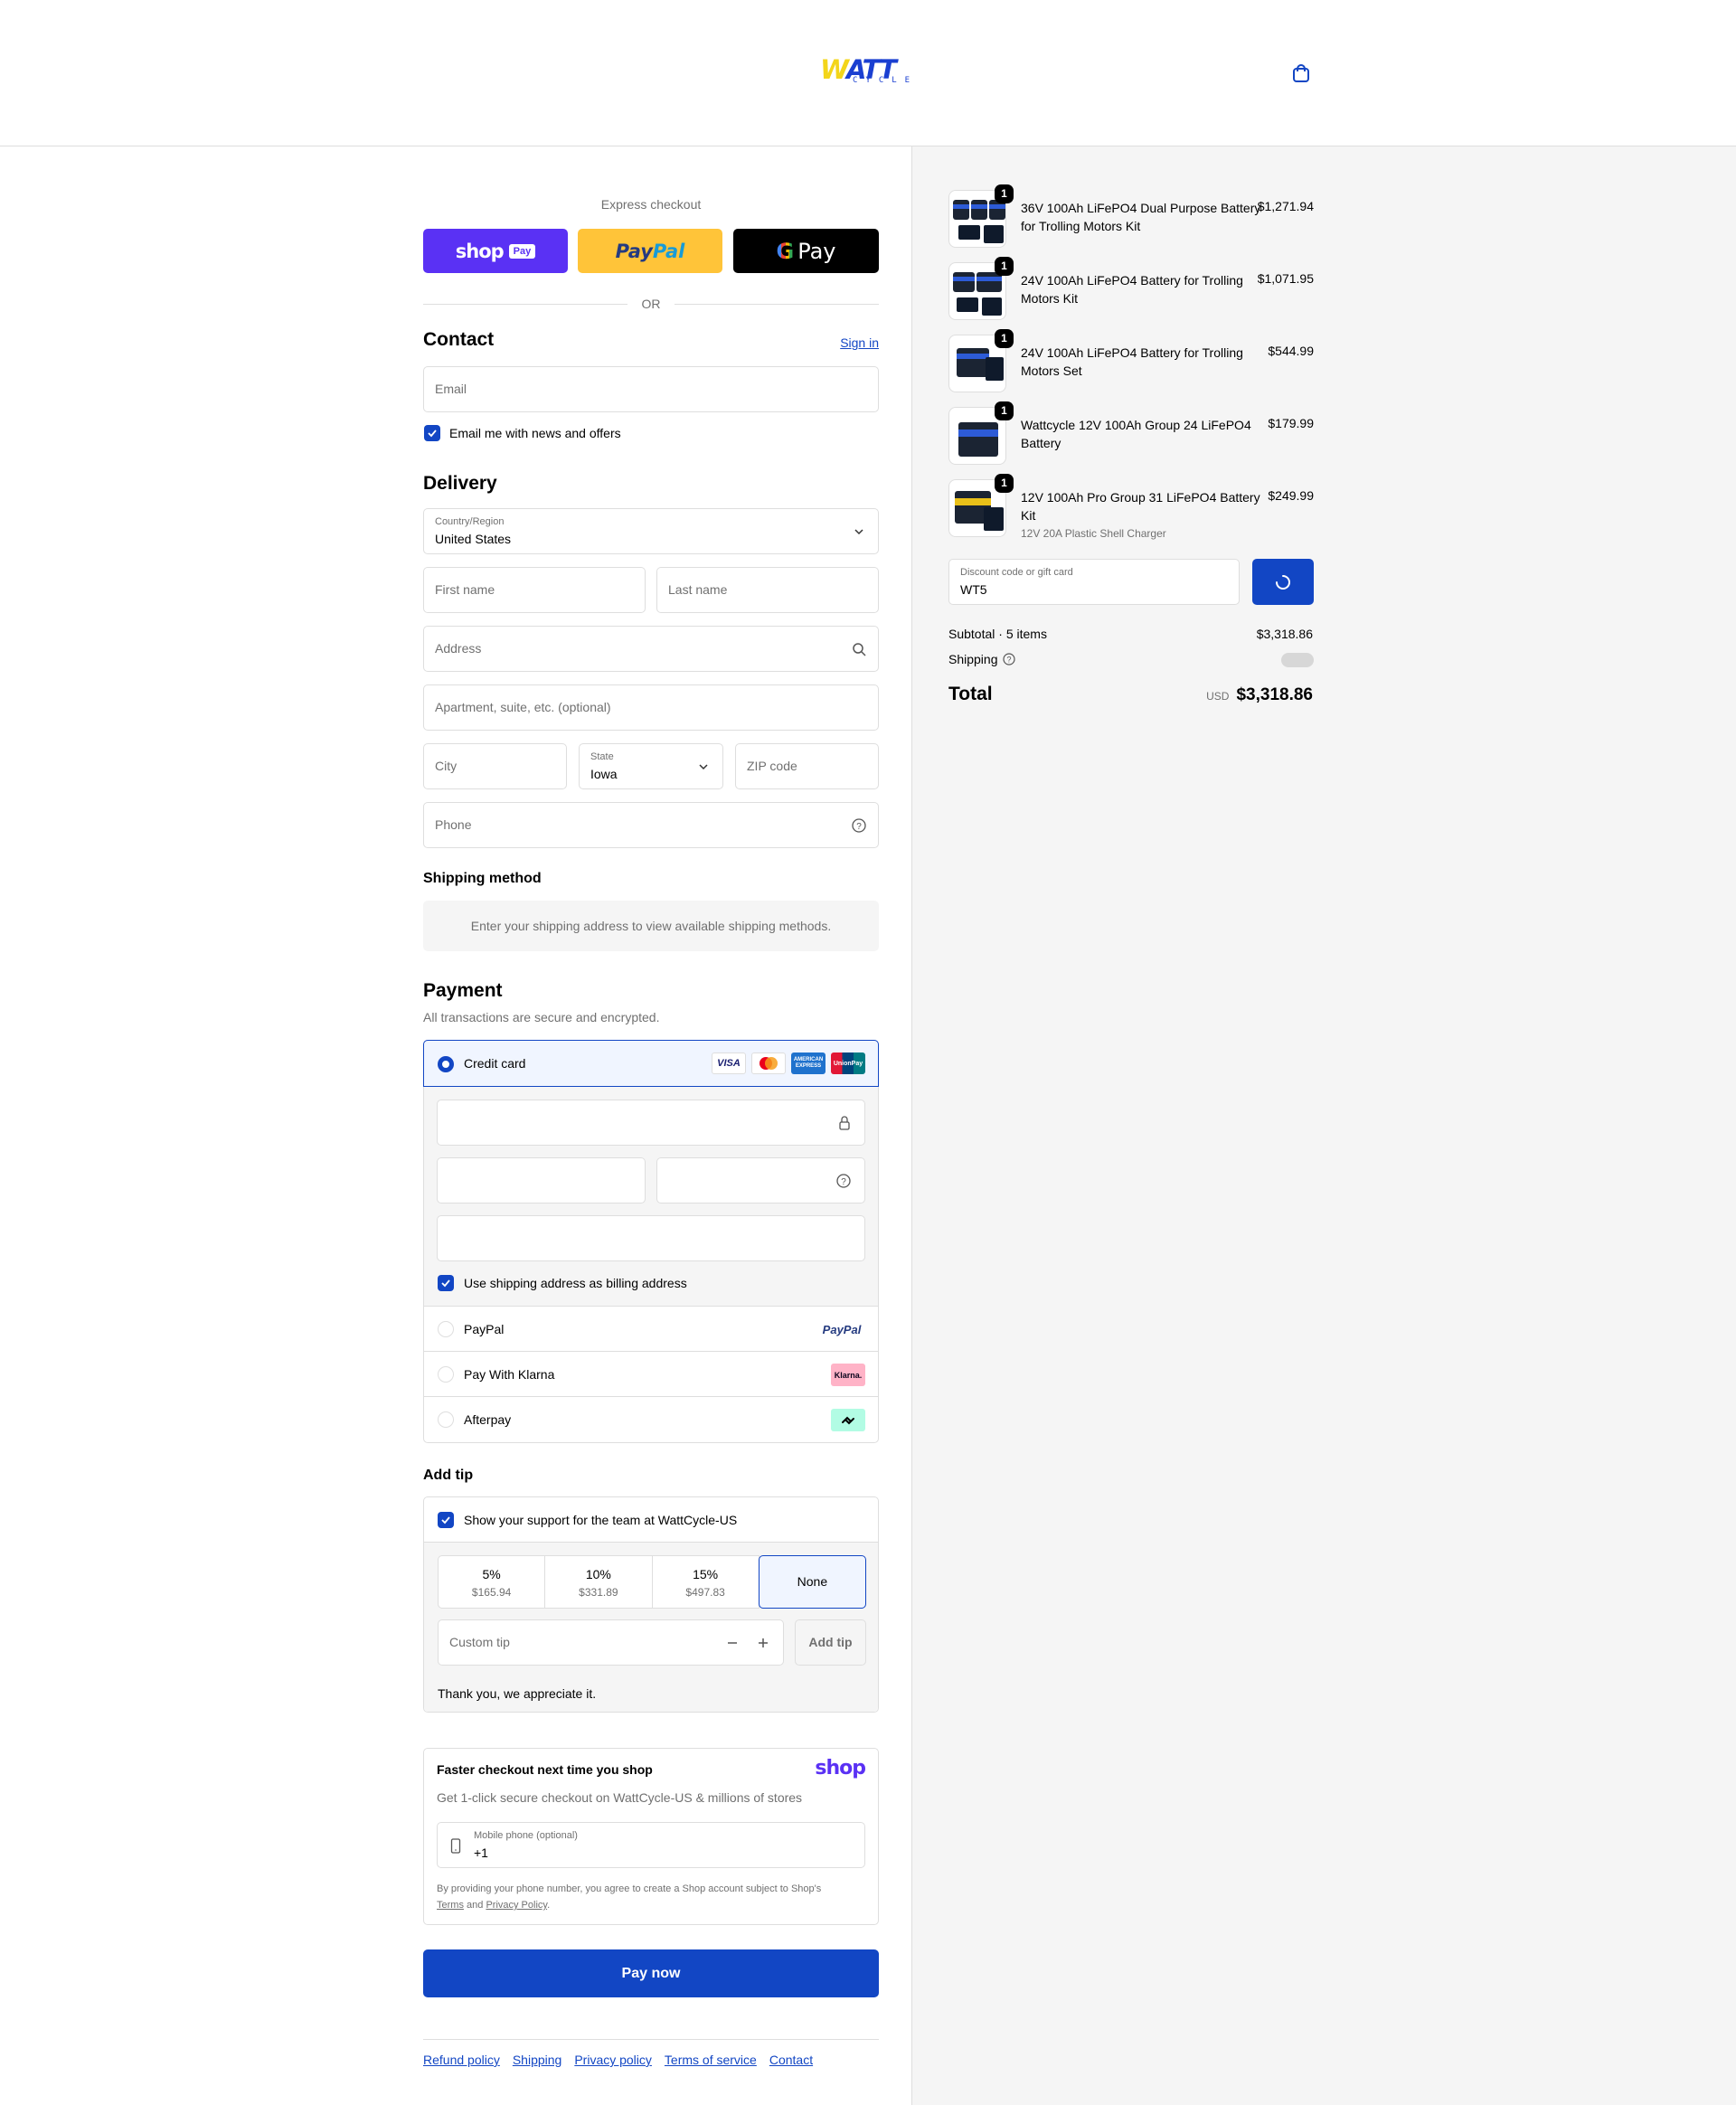  Describe the element at coordinates (462, 2060) in the screenshot. I see `refund-policy-link: Refund policy` at that location.